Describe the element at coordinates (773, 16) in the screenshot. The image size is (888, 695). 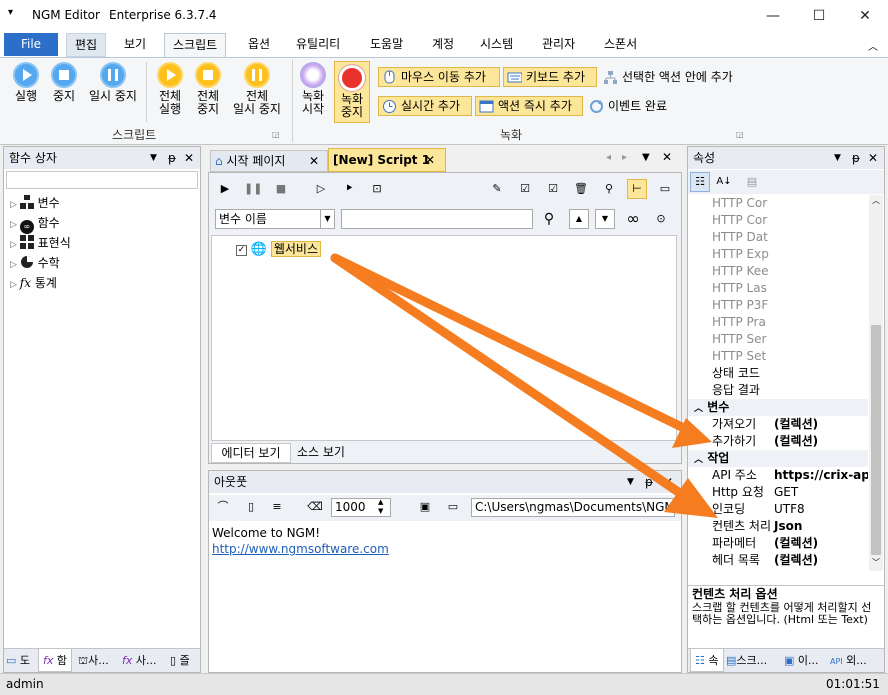
I see `minimize-button: —` at that location.